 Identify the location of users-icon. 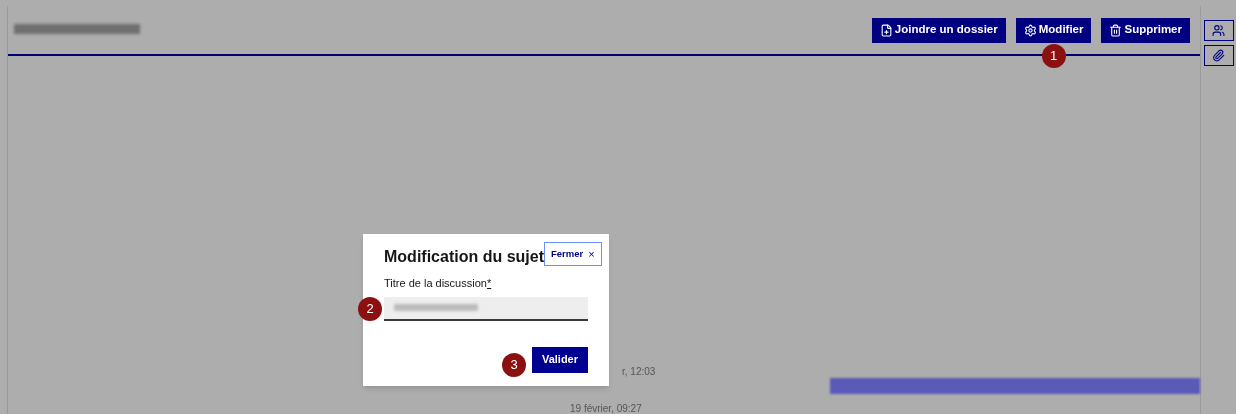
(1218, 30).